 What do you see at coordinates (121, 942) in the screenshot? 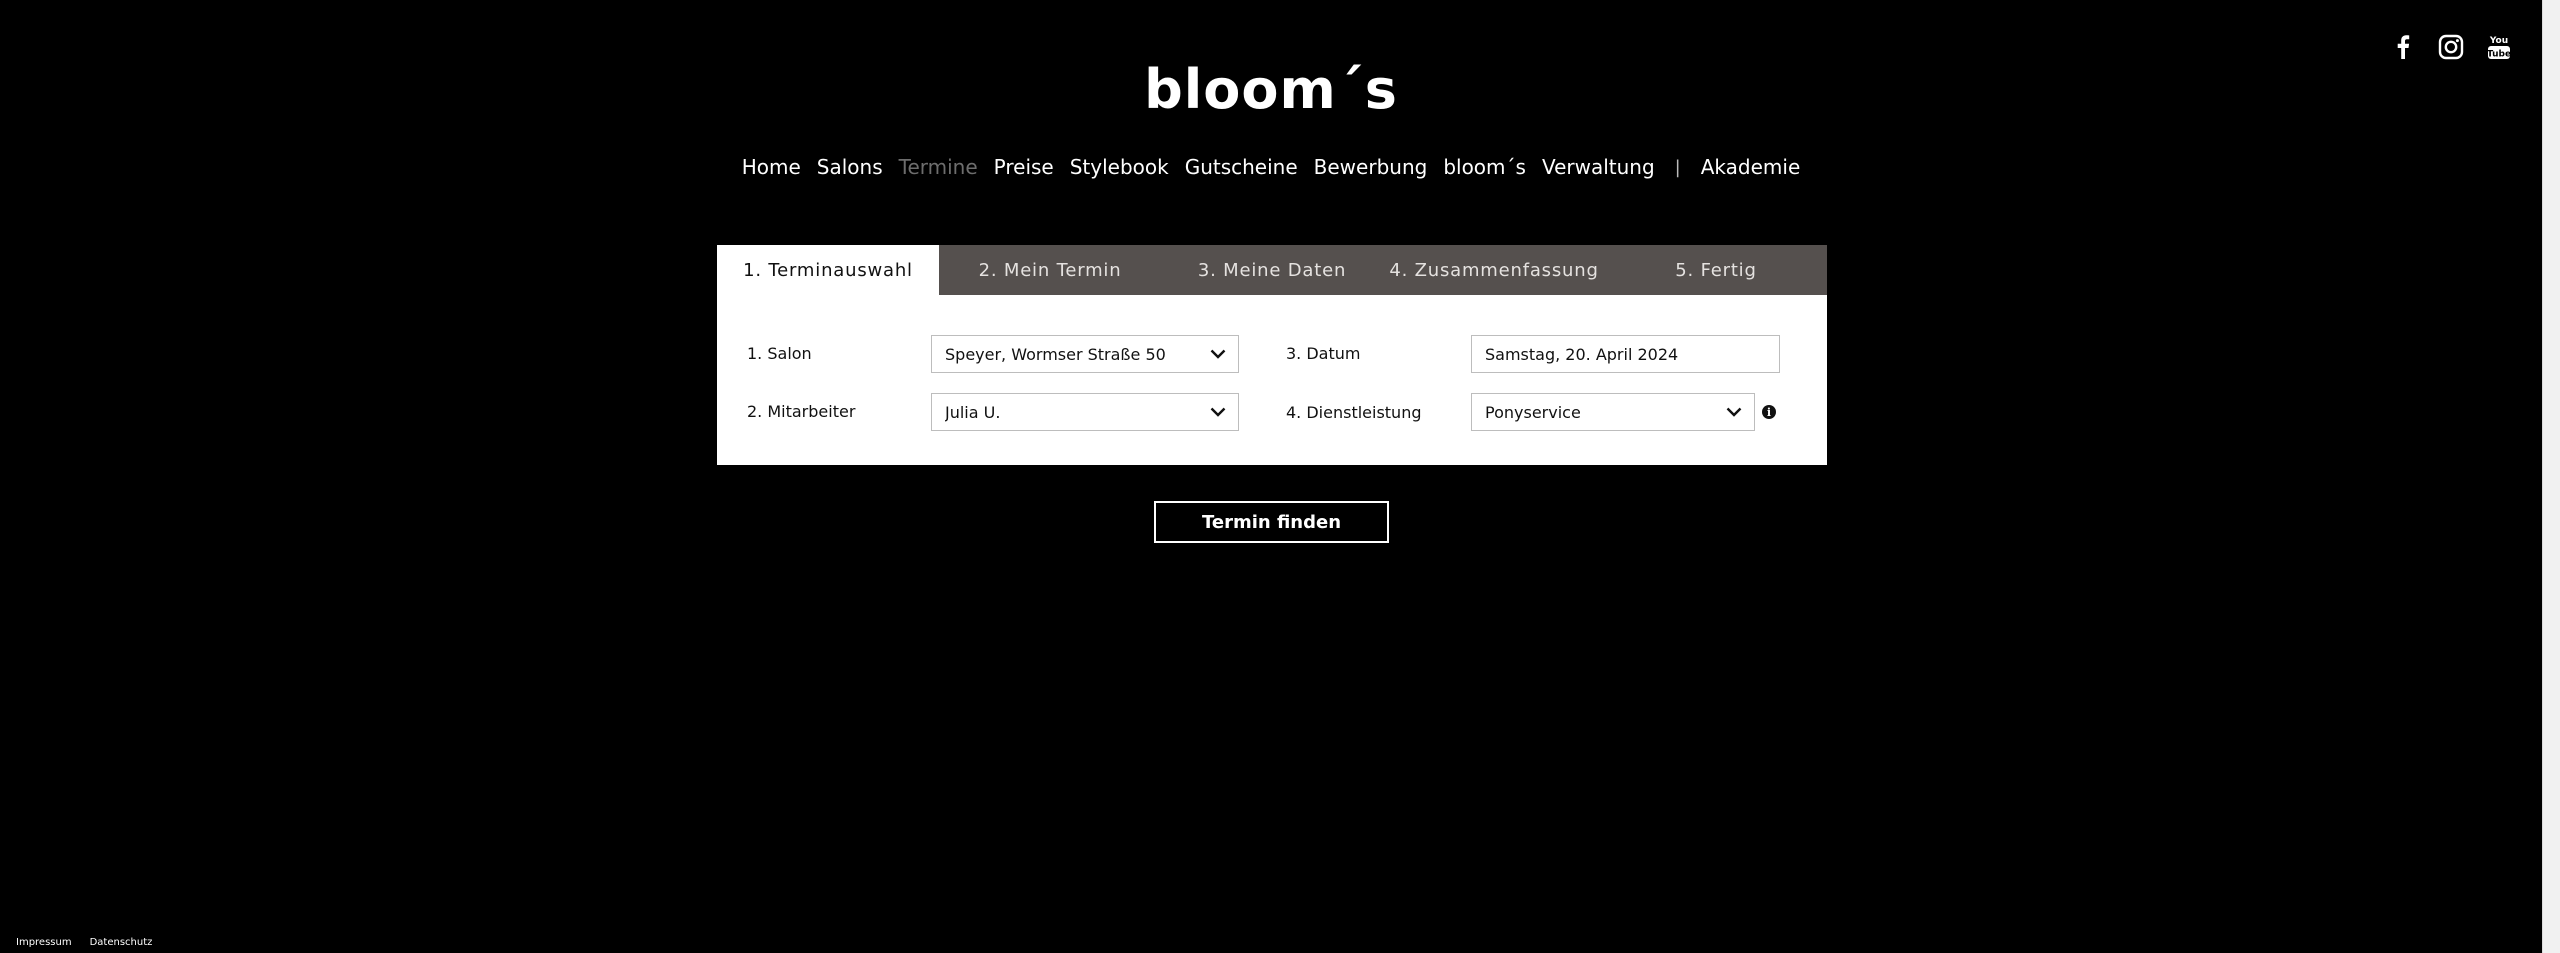
I see `datenschutz-link: Datenschutz` at bounding box center [121, 942].